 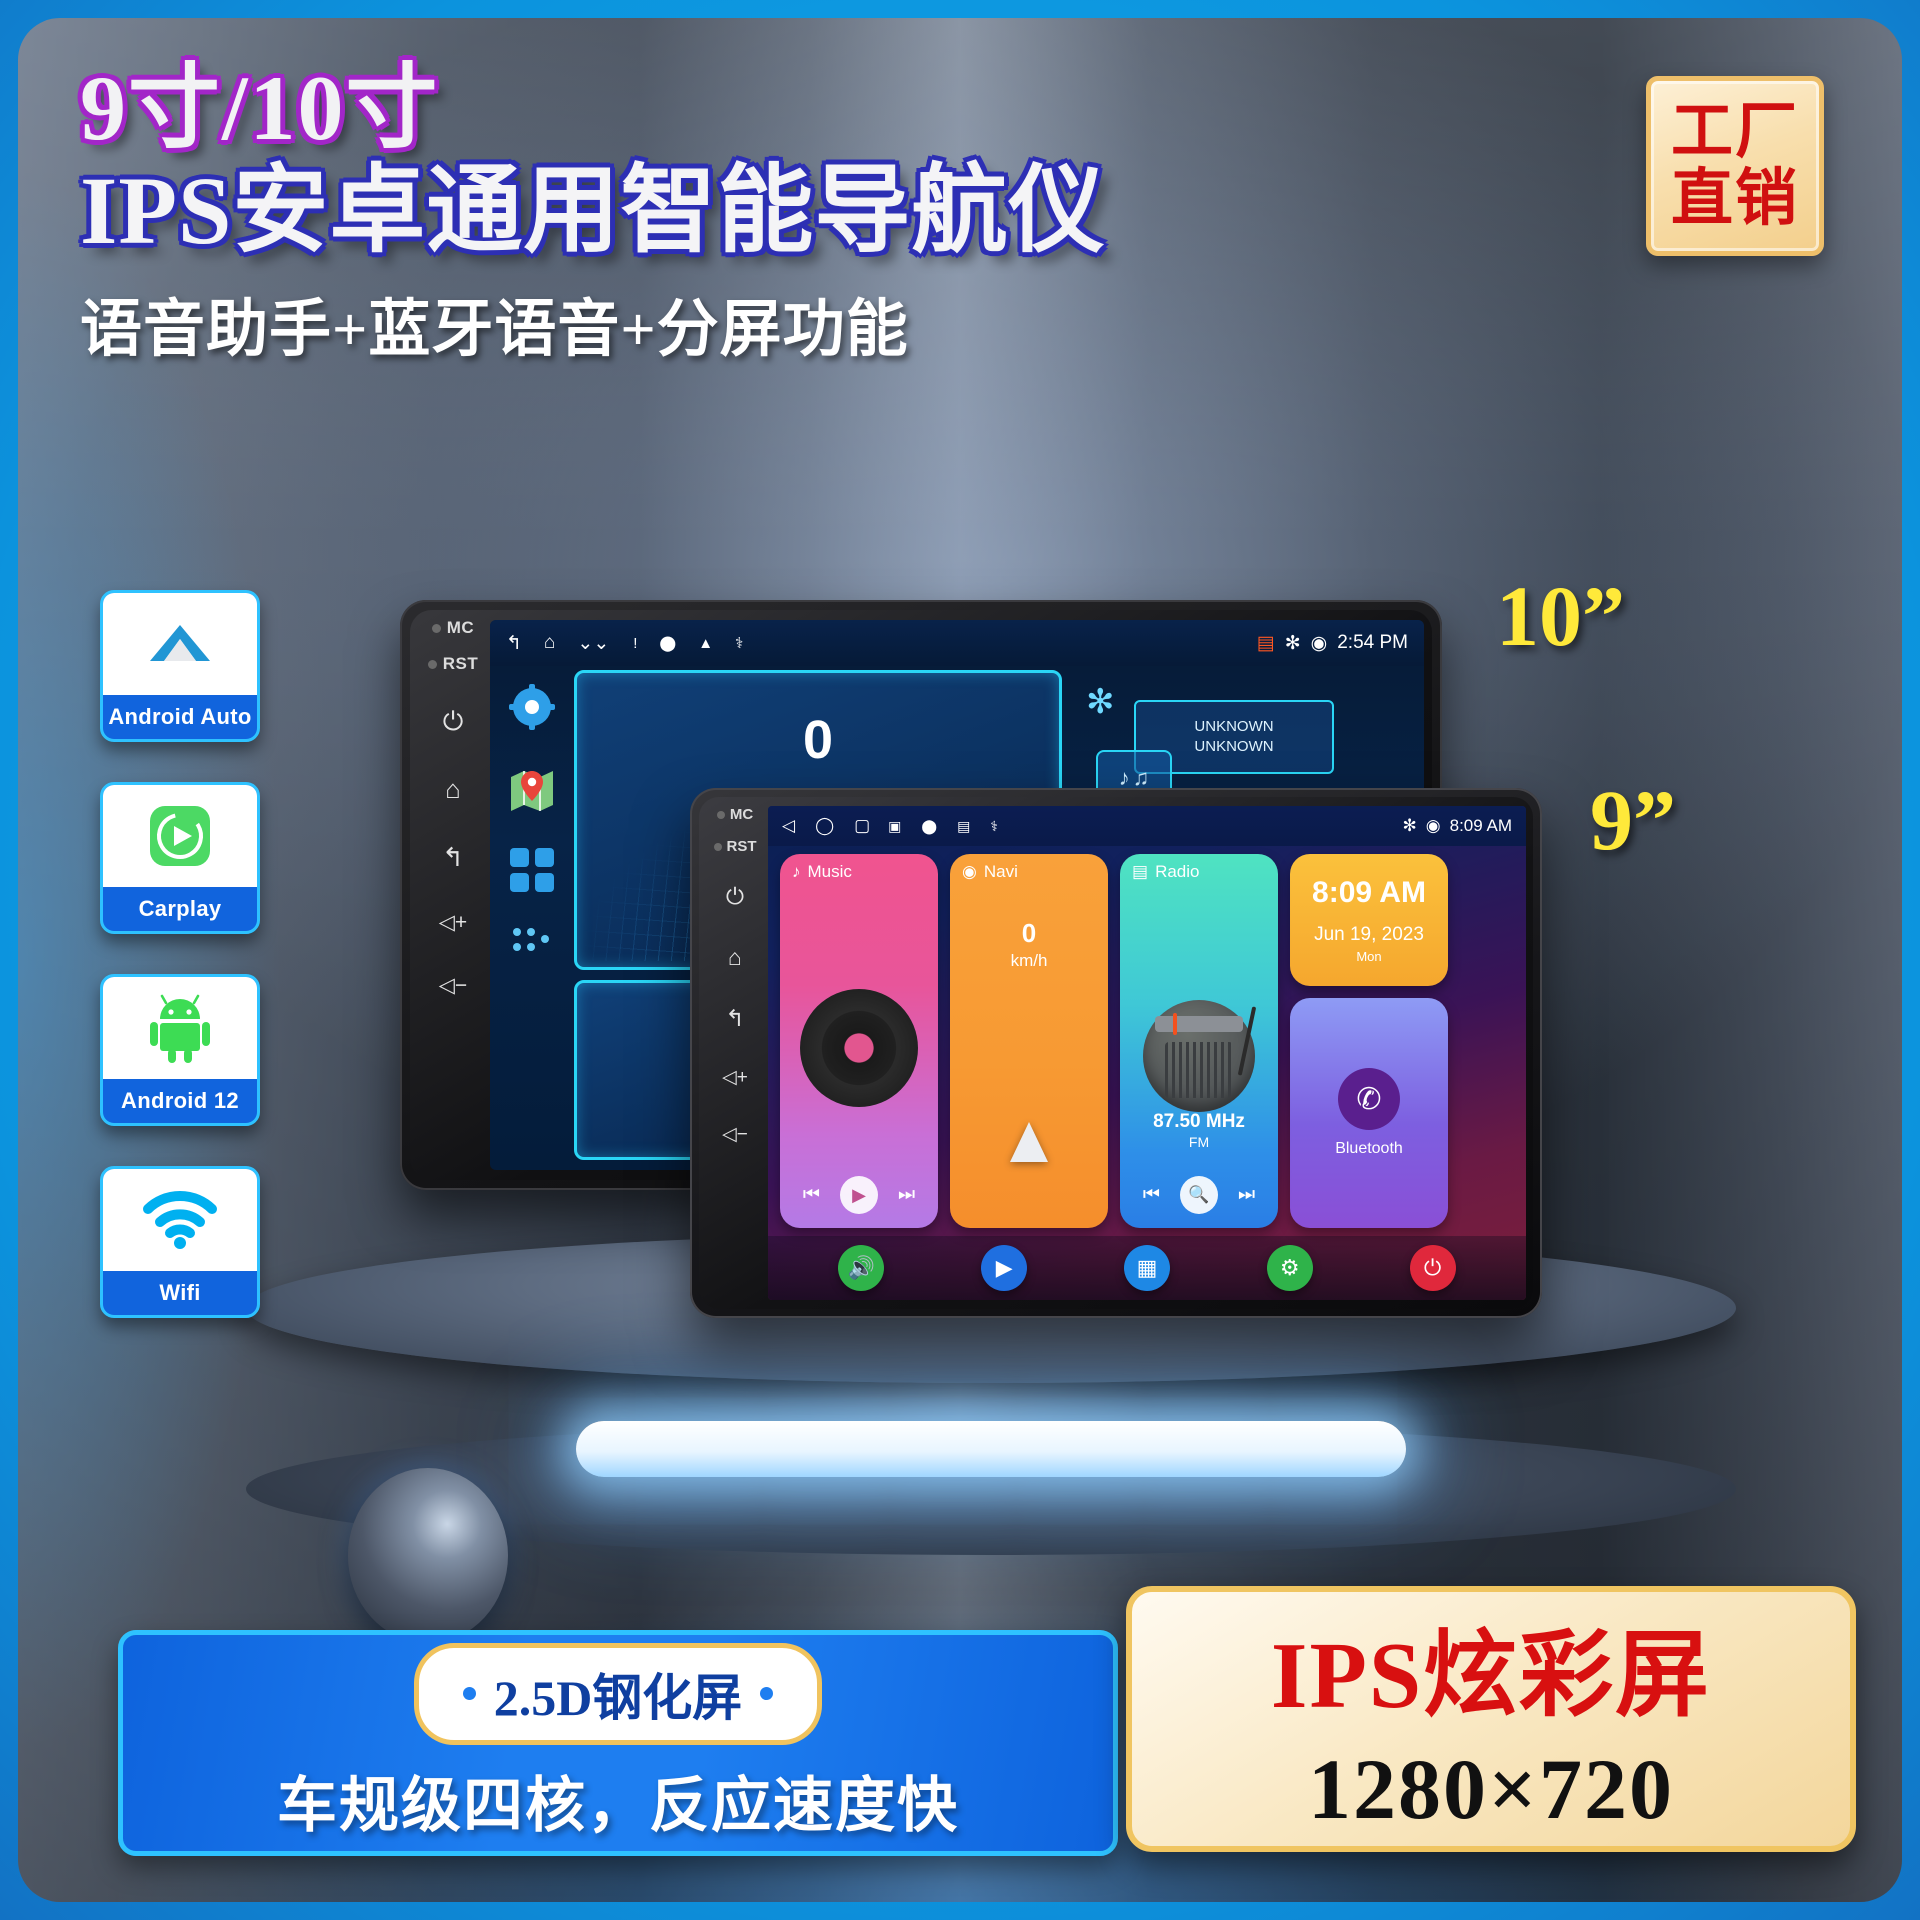 I want to click on search-icon: 🔍, so click(x=1199, y=1195).